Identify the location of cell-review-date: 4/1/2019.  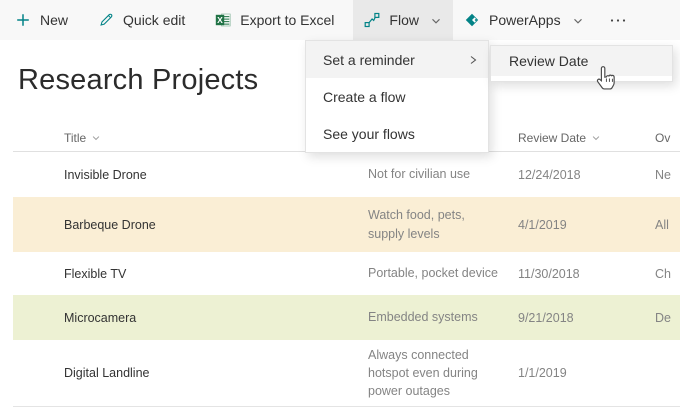
(542, 224).